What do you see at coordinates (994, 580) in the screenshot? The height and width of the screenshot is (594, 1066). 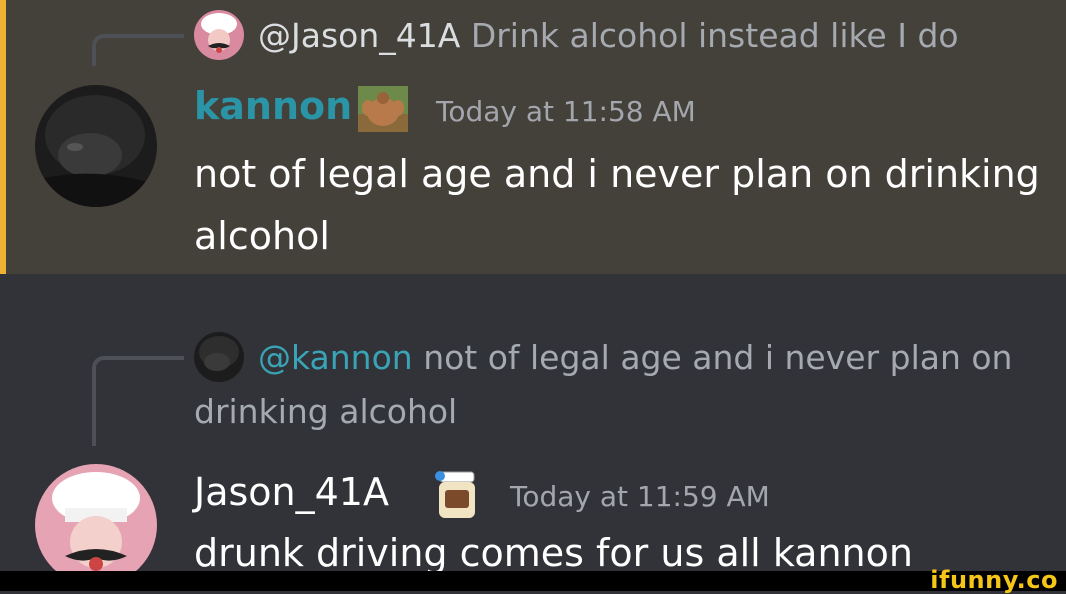 I see `watermark: ifunny.co` at bounding box center [994, 580].